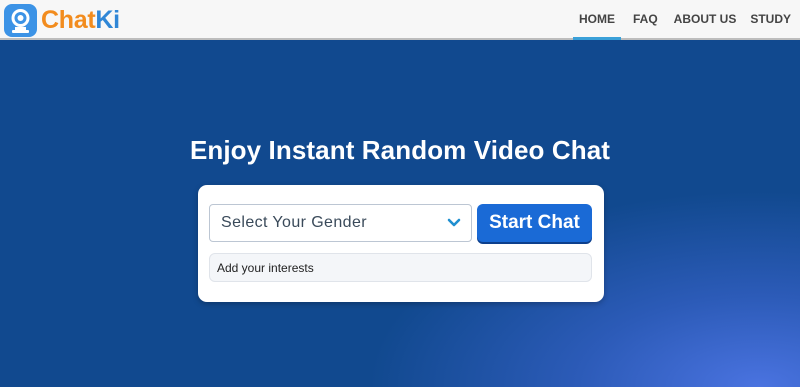 The image size is (800, 387). I want to click on main-nav: HOME FAQ ABOUT US STUDY, so click(686, 20).